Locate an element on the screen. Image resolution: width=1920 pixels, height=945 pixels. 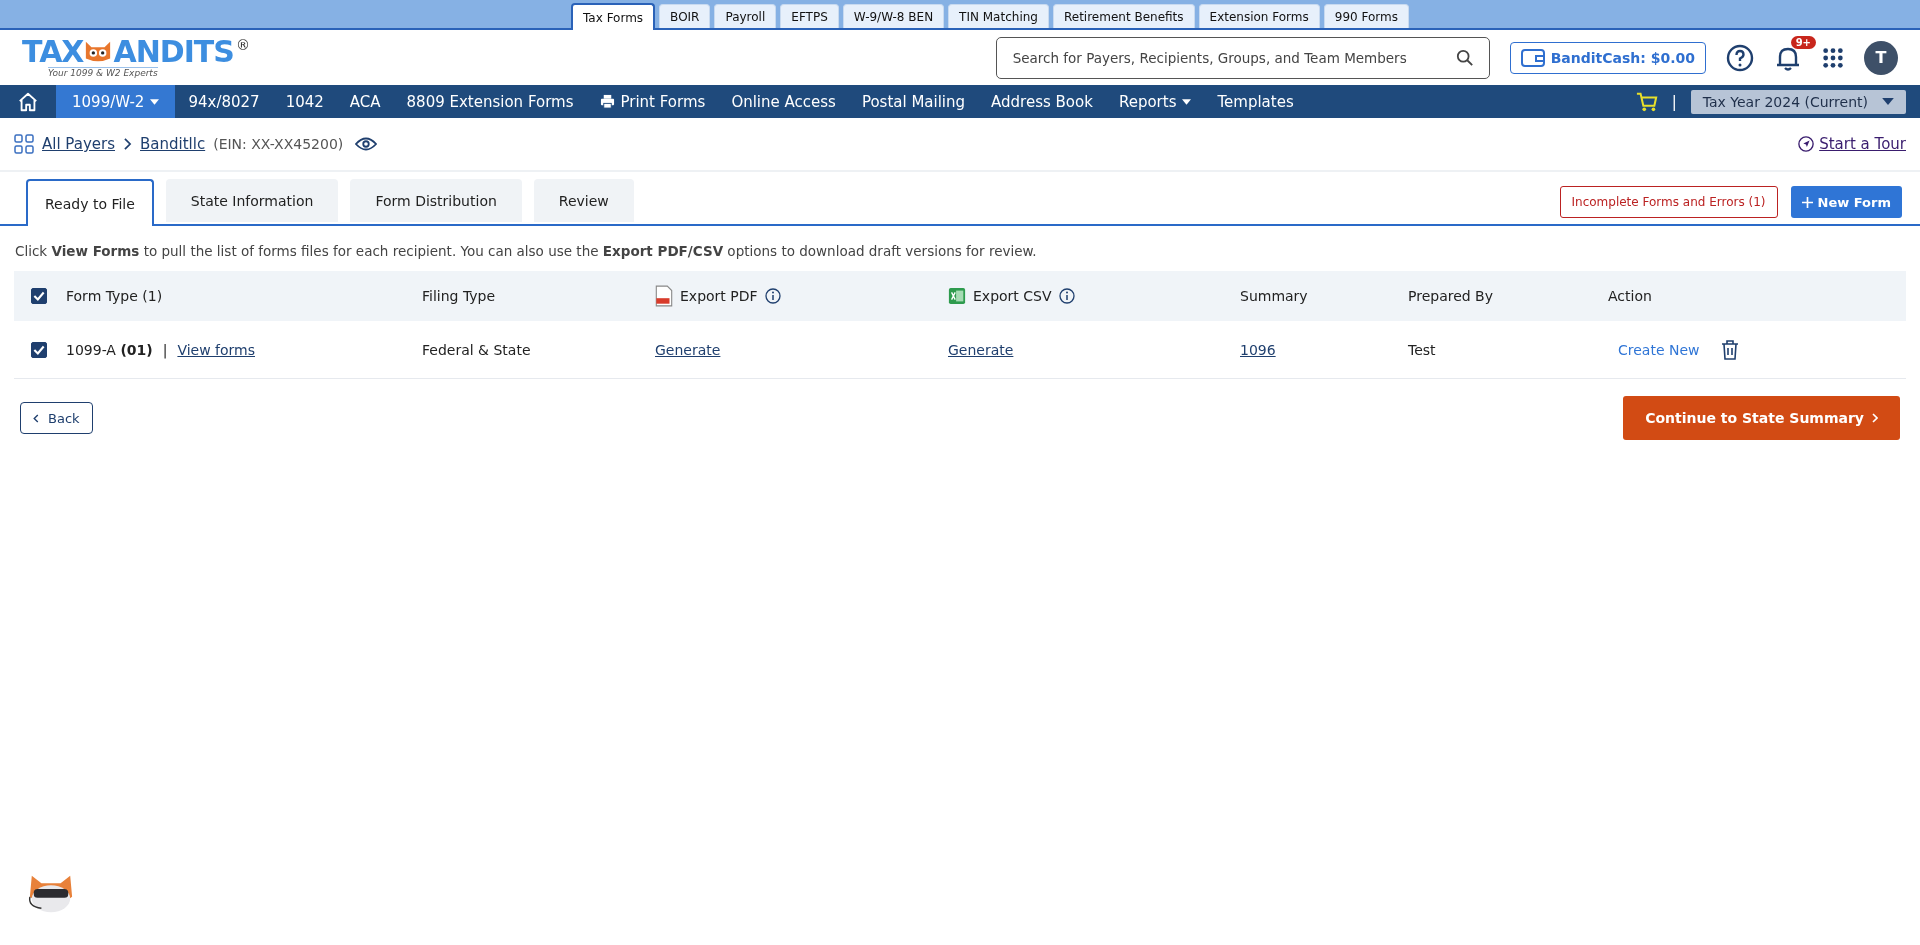
dashboard-icon is located at coordinates (24, 144).